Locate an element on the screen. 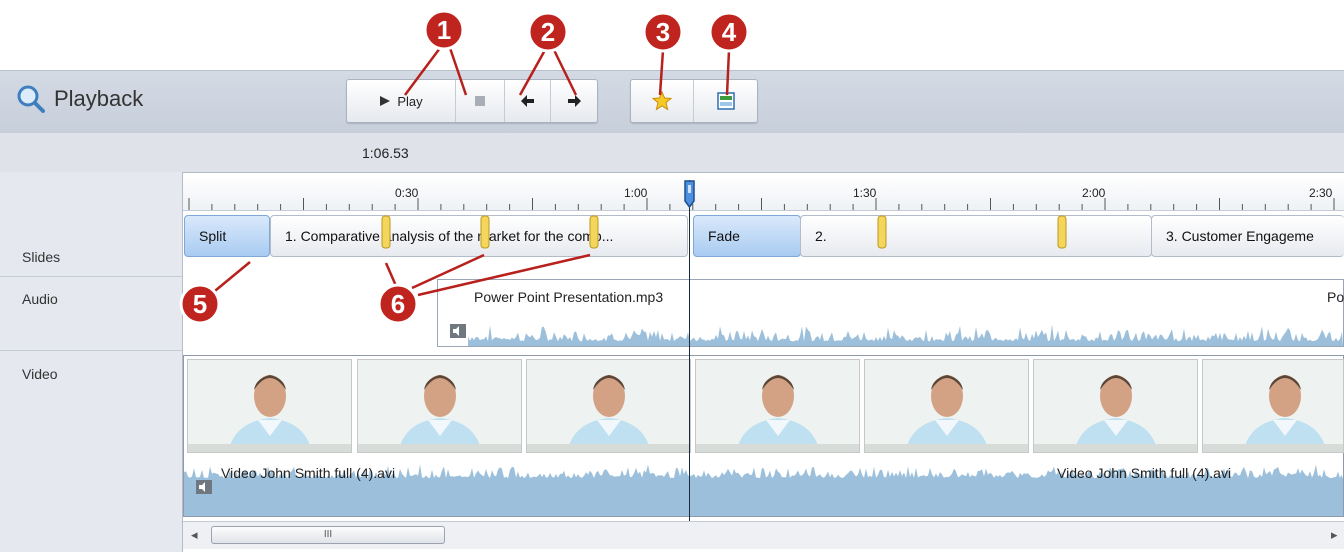 This screenshot has width=1344, height=552. svg-text: 1 is located at coordinates (444, 30).